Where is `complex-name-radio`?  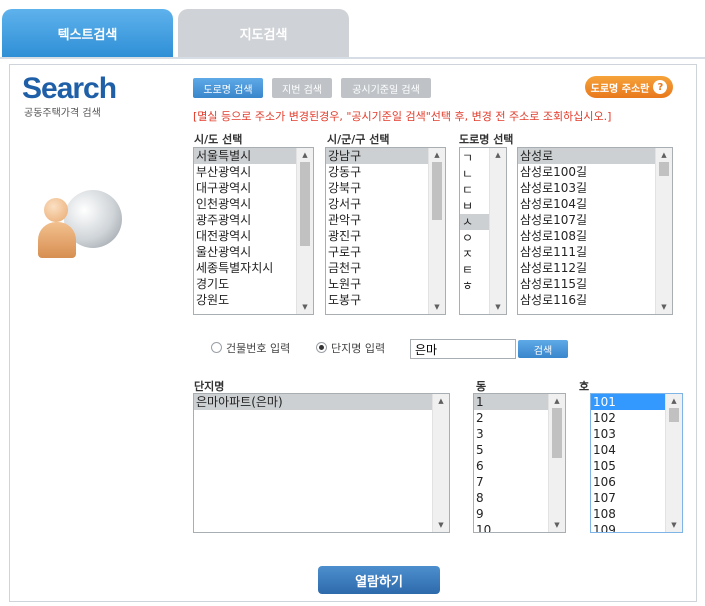
complex-name-radio is located at coordinates (321, 347).